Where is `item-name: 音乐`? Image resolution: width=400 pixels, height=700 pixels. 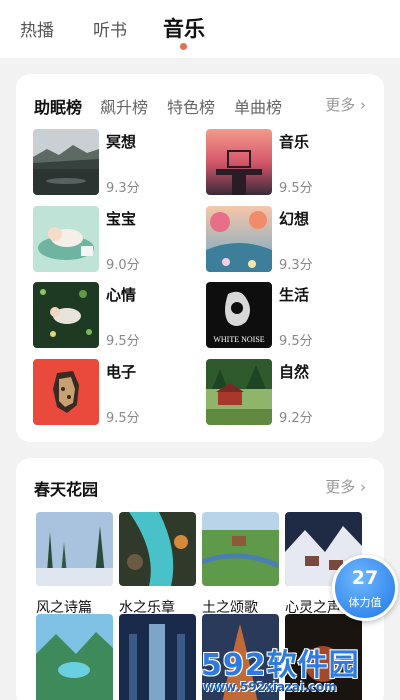 item-name: 音乐 is located at coordinates (294, 142).